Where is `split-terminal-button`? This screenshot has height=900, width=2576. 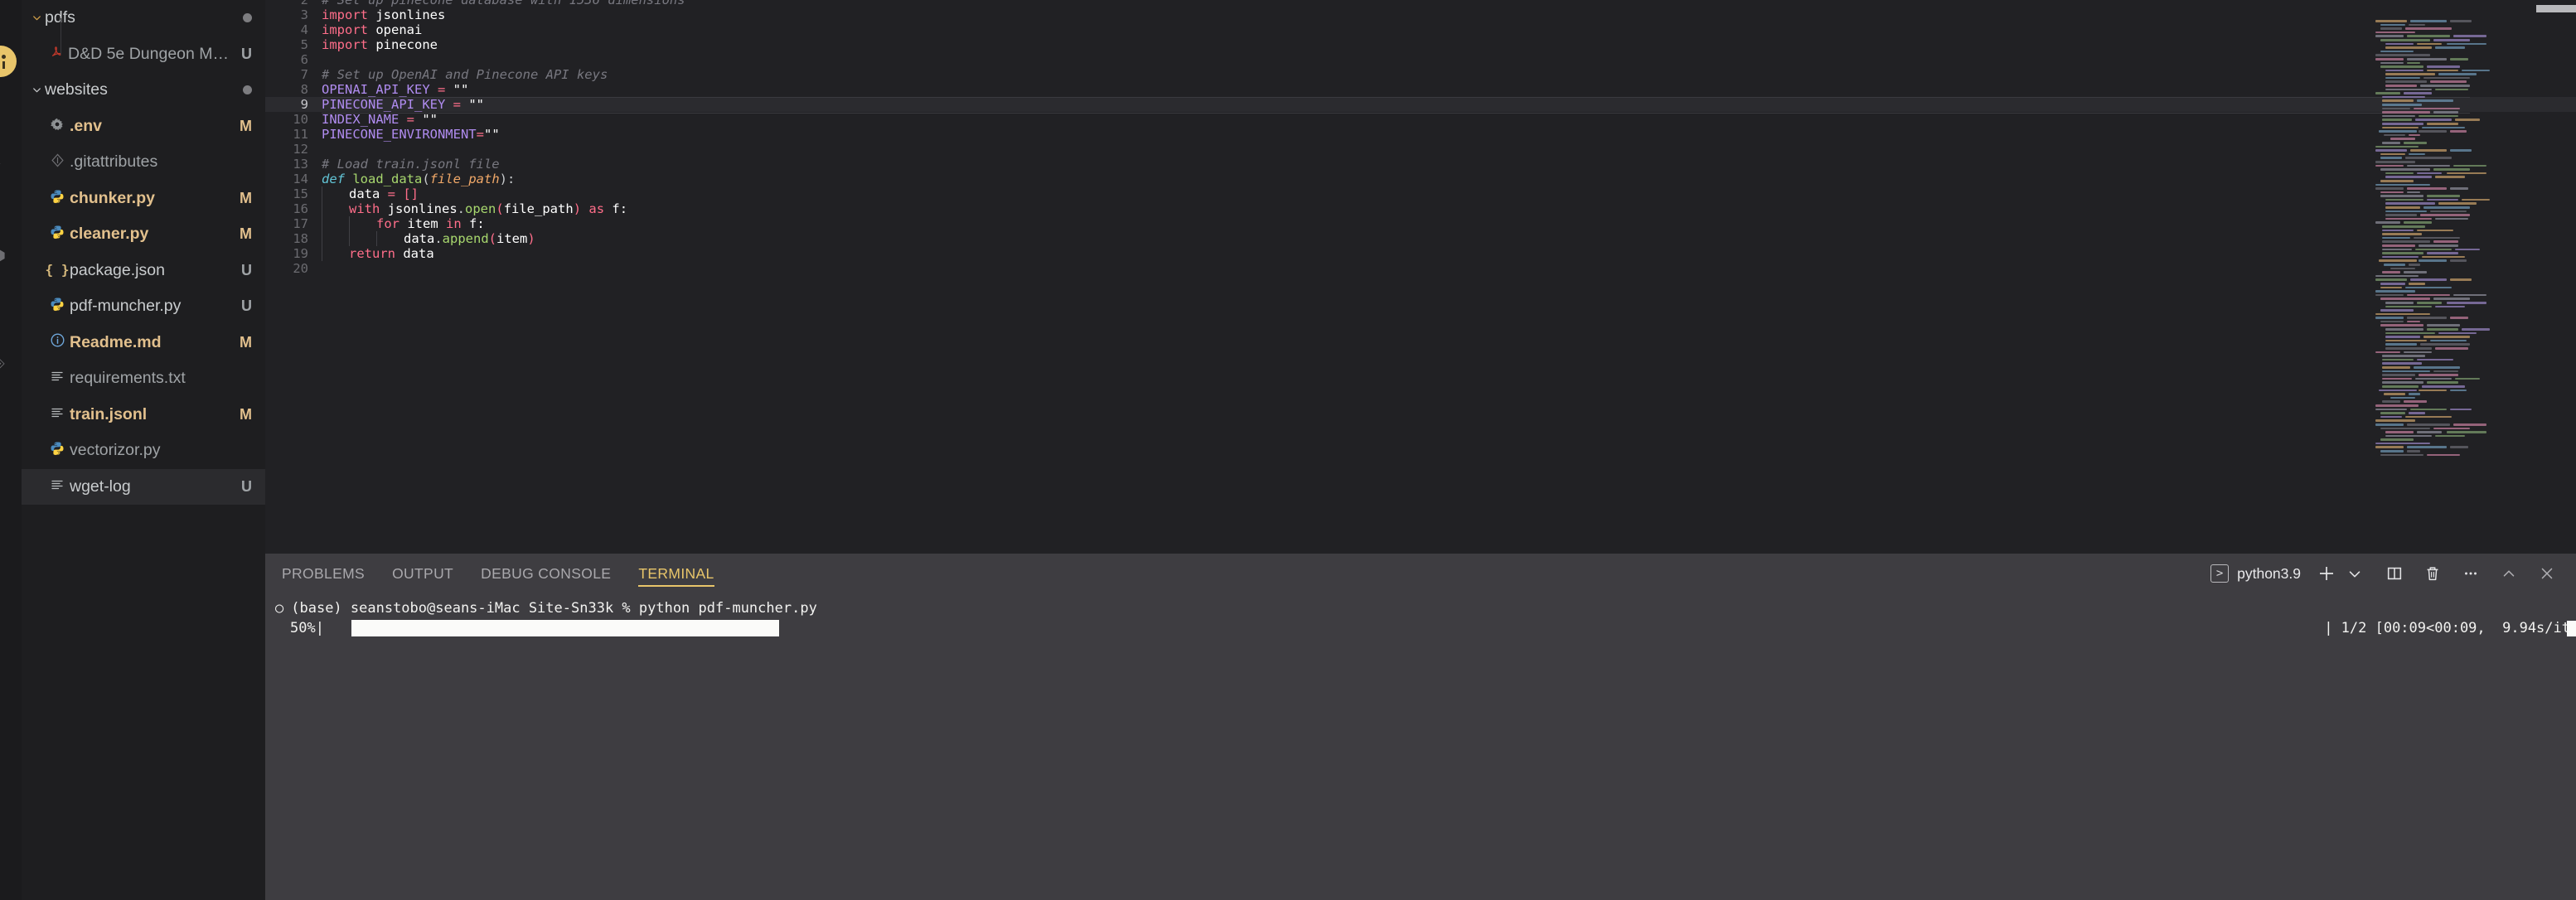 split-terminal-button is located at coordinates (2394, 574).